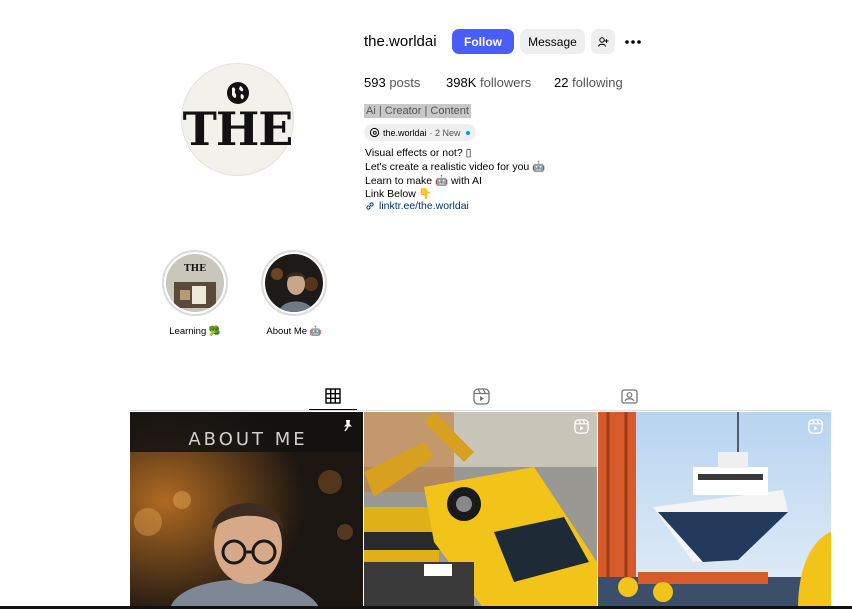  What do you see at coordinates (467, 132) in the screenshot?
I see `new-dot-icon` at bounding box center [467, 132].